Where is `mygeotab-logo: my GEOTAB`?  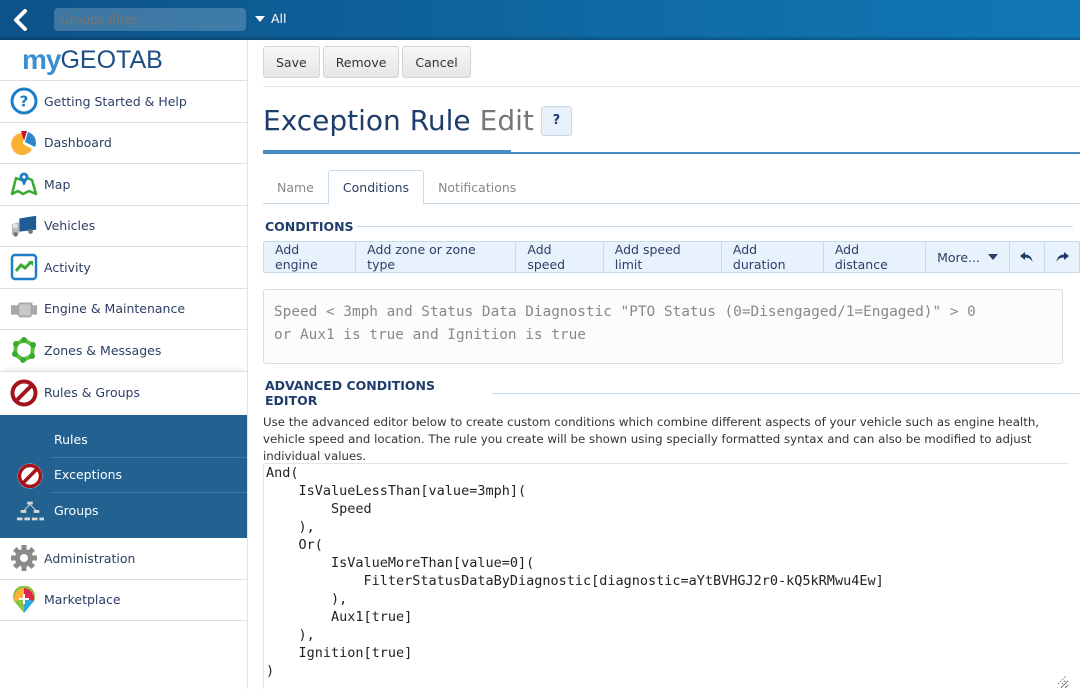
mygeotab-logo: my GEOTAB is located at coordinates (123, 60).